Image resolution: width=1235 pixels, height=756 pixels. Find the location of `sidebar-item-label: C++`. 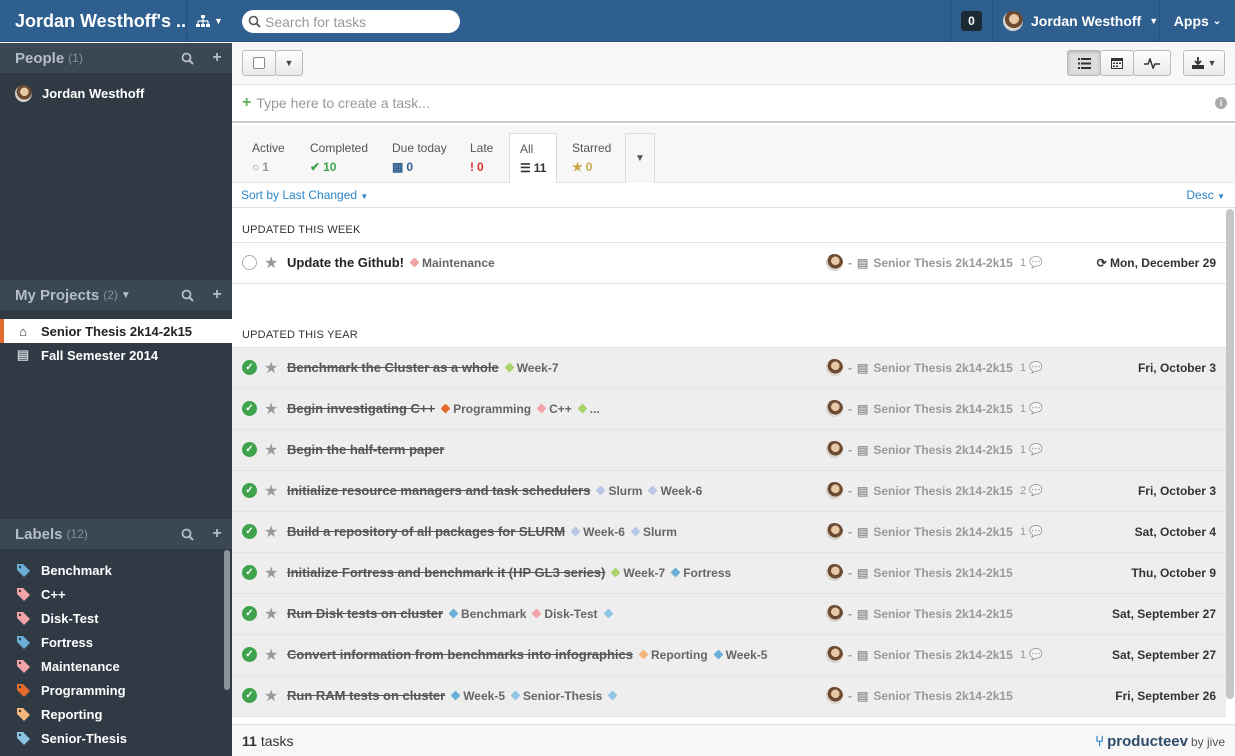

sidebar-item-label: C++ is located at coordinates (116, 594).